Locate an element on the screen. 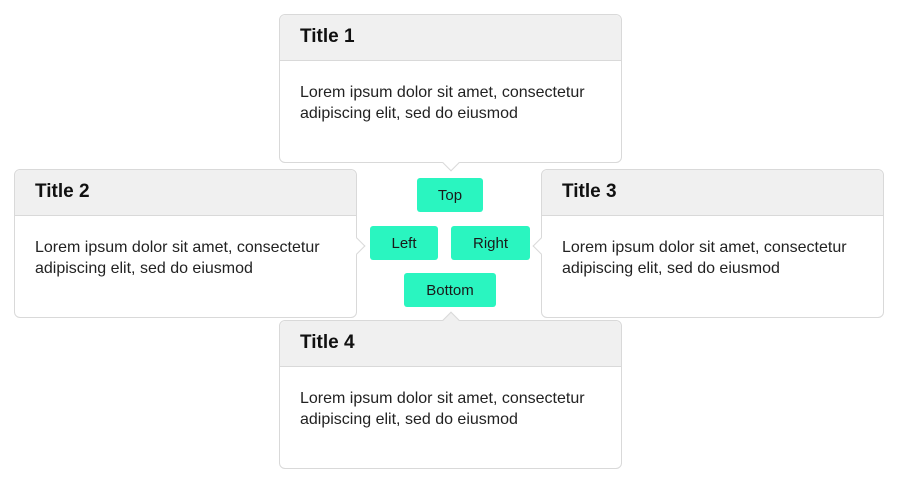 The height and width of the screenshot is (485, 900). bottom-button: Bottom is located at coordinates (450, 290).